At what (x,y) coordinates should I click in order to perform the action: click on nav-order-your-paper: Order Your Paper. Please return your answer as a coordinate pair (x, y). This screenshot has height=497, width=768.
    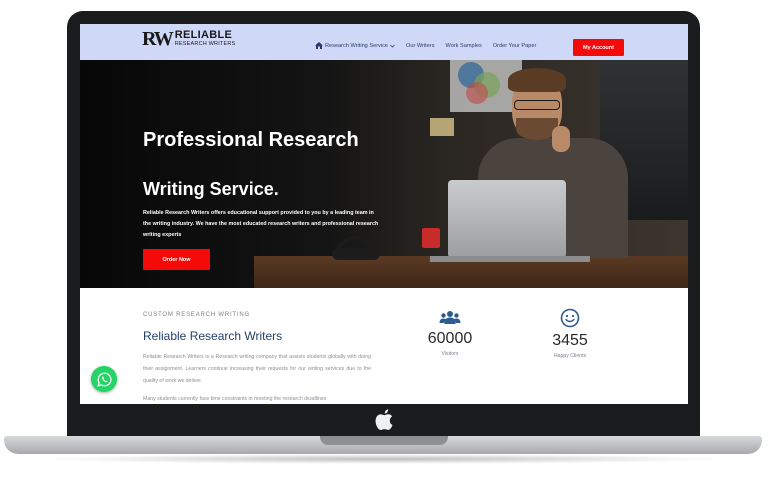
    Looking at the image, I should click on (515, 46).